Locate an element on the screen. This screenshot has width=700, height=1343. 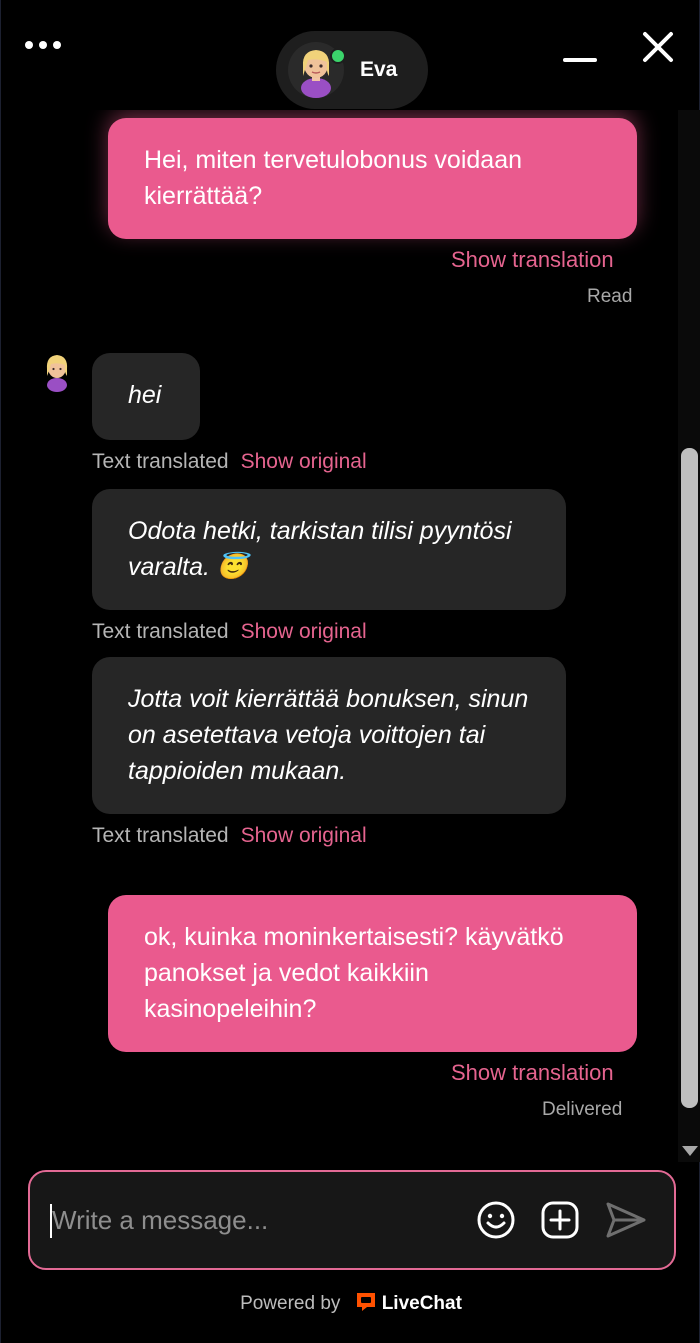
emoji-icon is located at coordinates (496, 1220).